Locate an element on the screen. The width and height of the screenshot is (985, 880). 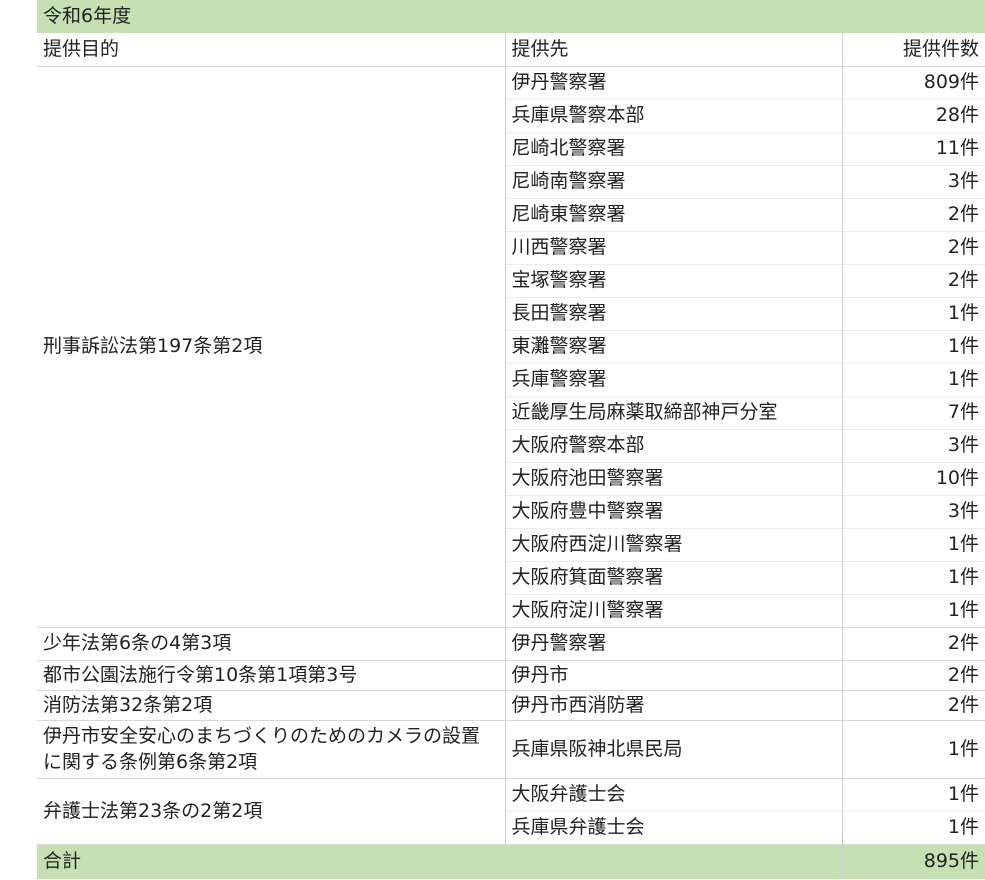
header-row: 提供目的 提供先 提供件数 is located at coordinates (511, 50).